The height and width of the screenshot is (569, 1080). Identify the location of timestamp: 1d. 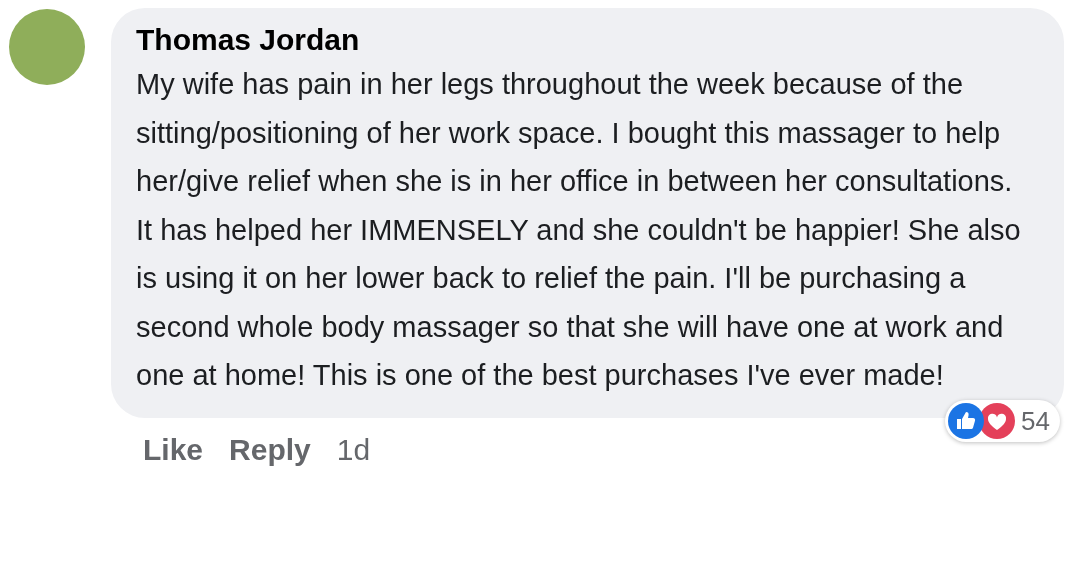
(353, 449).